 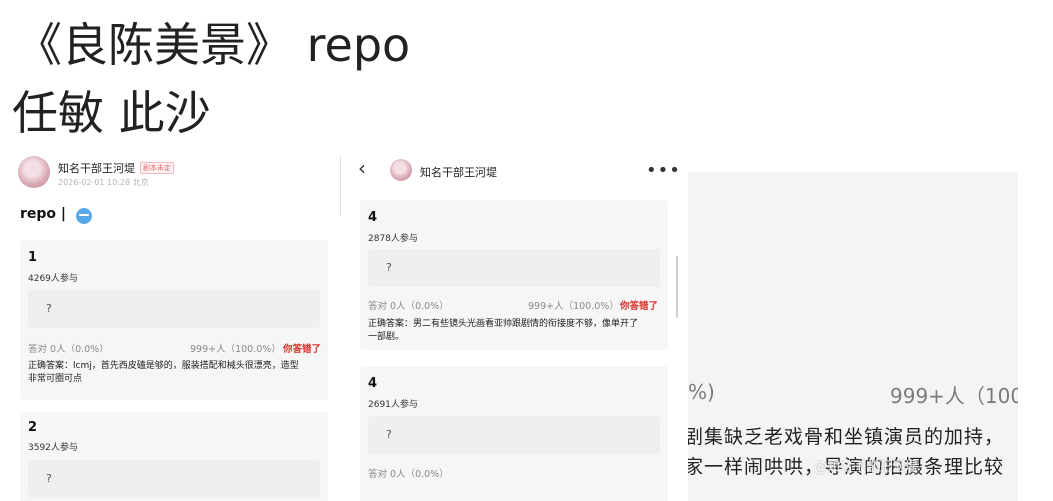 What do you see at coordinates (33, 427) in the screenshot?
I see `quiz-number: 2` at bounding box center [33, 427].